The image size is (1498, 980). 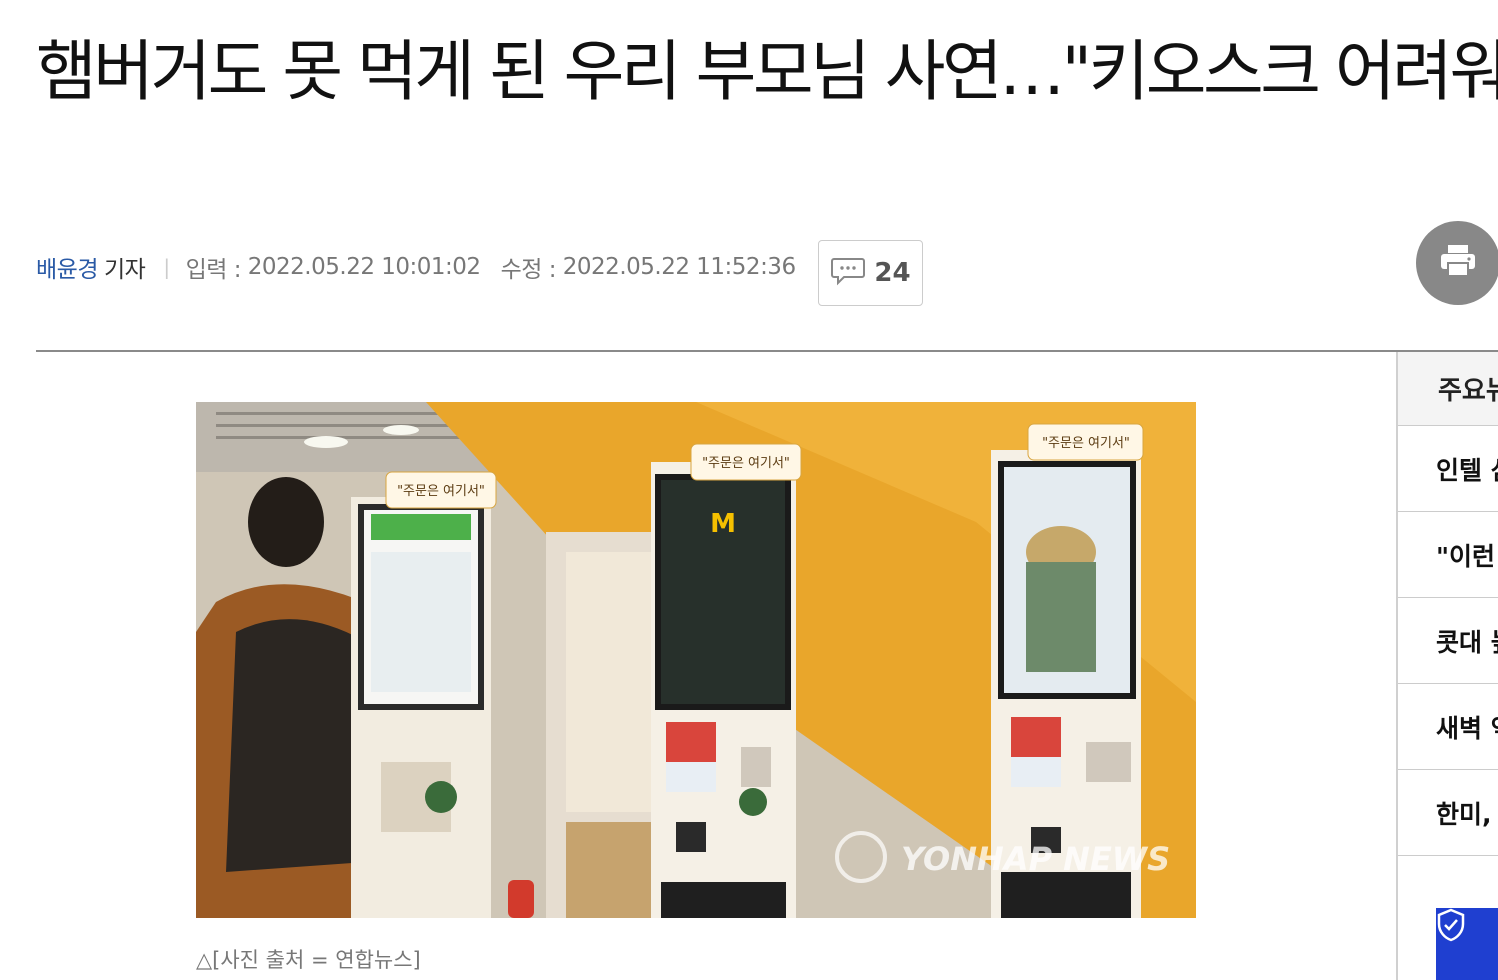 I want to click on comment-button: 24, so click(x=870, y=273).